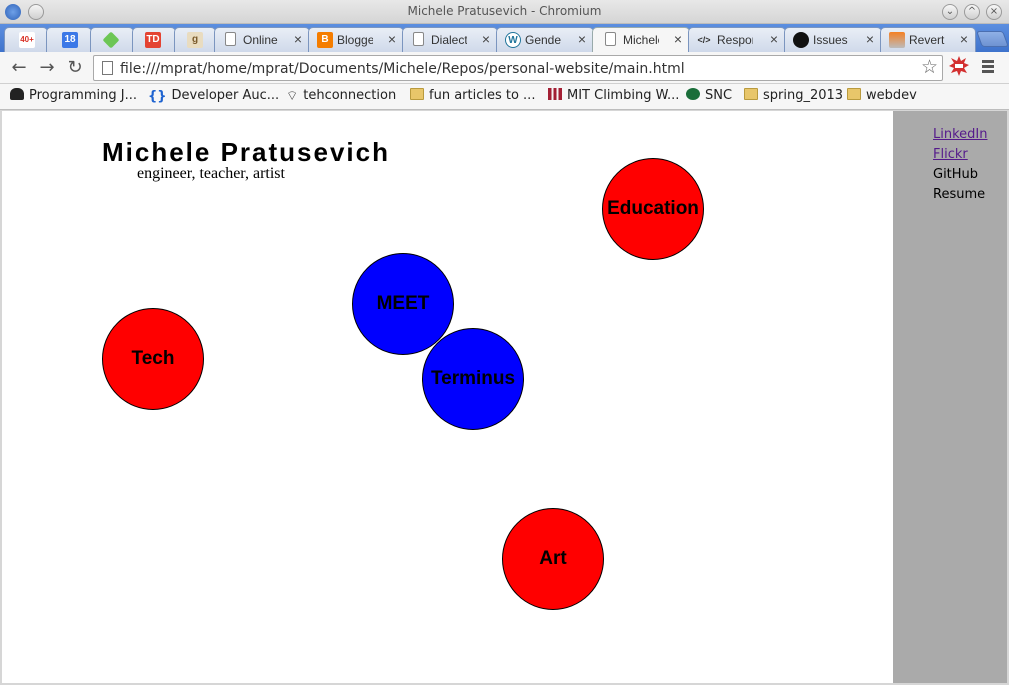  I want to click on flickr-link: Flickr, so click(950, 154).